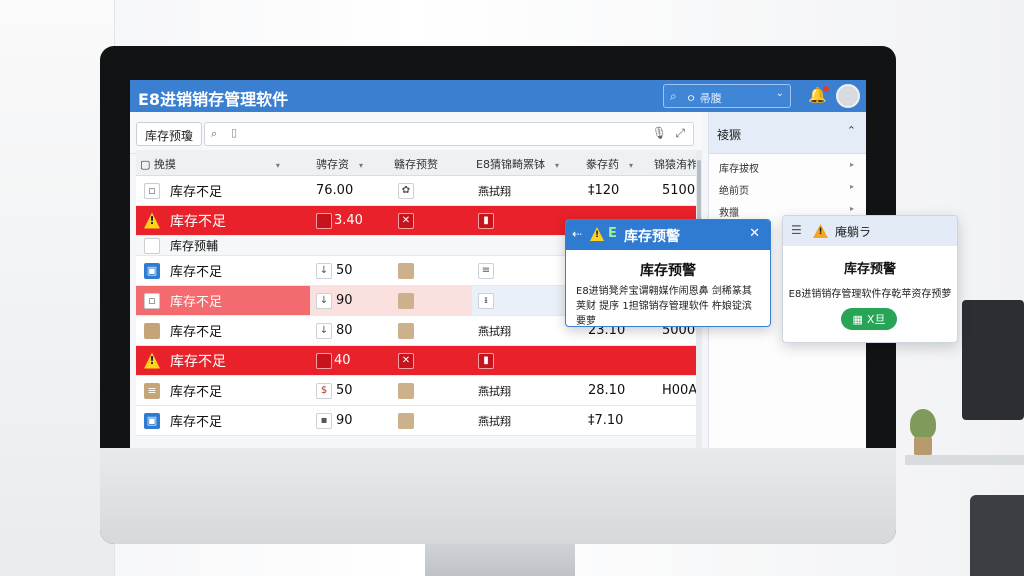 This screenshot has width=1024, height=576. What do you see at coordinates (344, 420) in the screenshot?
I see `row-qty: 90` at bounding box center [344, 420].